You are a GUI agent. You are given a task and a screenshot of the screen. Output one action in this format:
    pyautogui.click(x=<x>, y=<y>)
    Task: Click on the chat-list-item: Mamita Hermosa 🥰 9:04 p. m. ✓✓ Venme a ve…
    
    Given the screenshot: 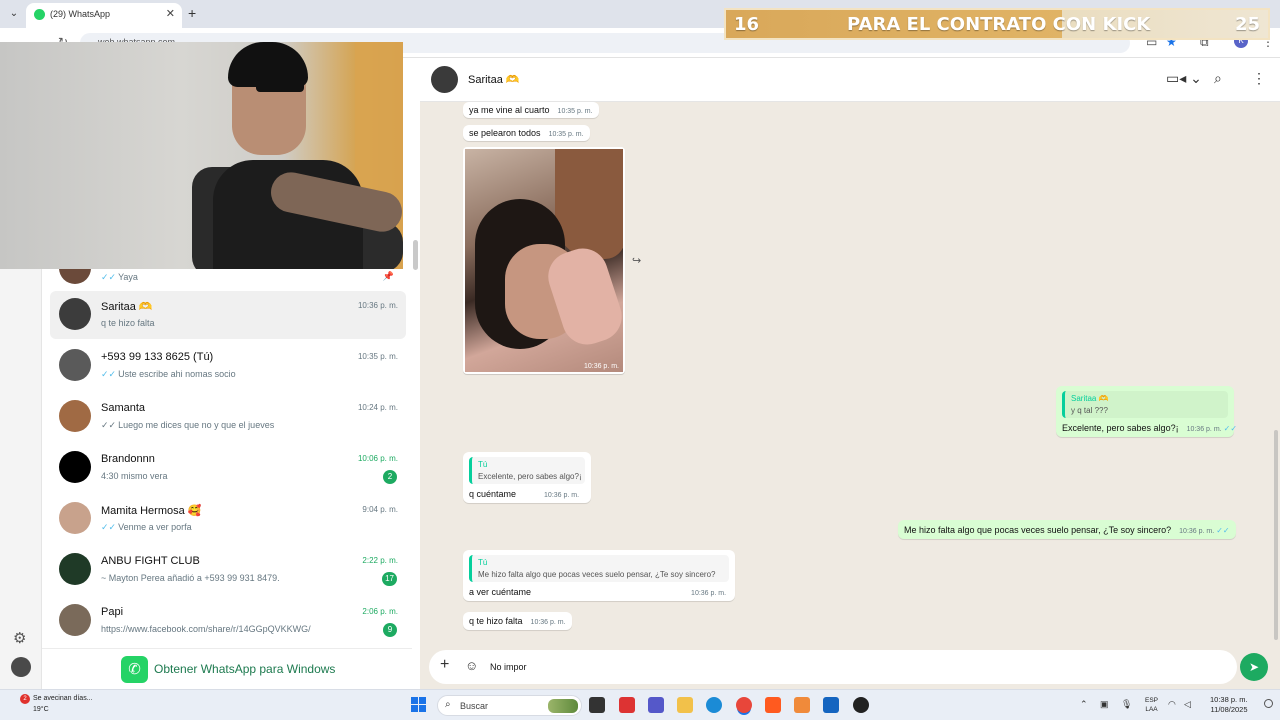 What is the action you would take?
    pyautogui.click(x=228, y=519)
    